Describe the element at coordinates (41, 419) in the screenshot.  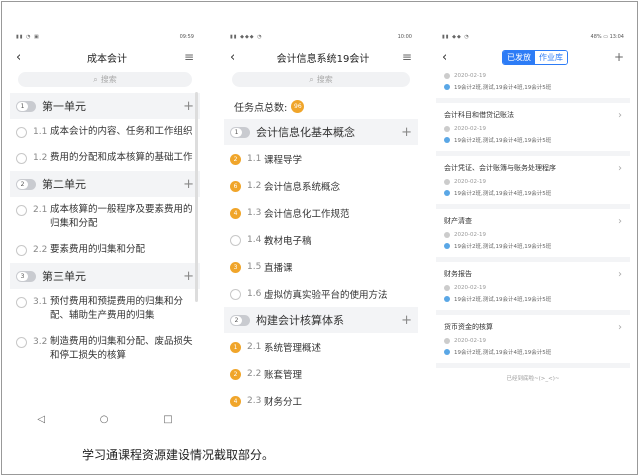
I see `nav-back-icon: ◁` at that location.